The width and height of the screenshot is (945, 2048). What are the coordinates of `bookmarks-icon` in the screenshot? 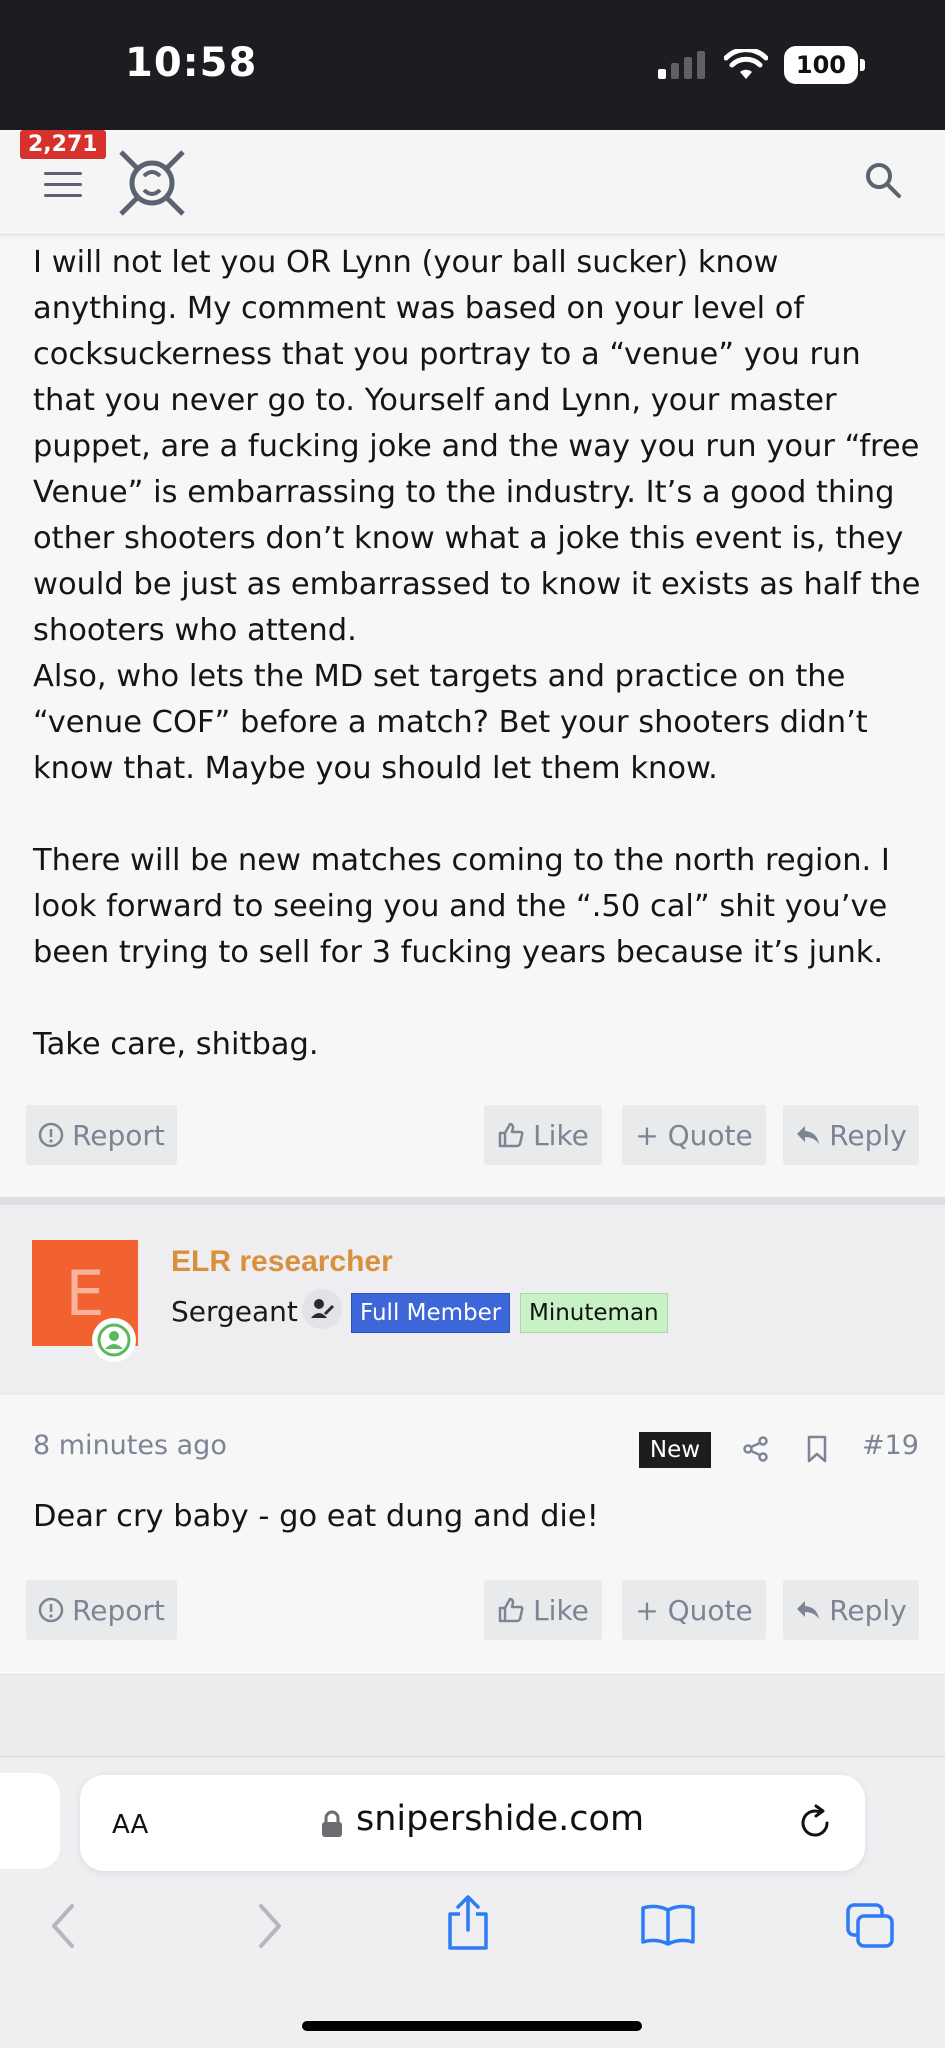 It's located at (668, 1925).